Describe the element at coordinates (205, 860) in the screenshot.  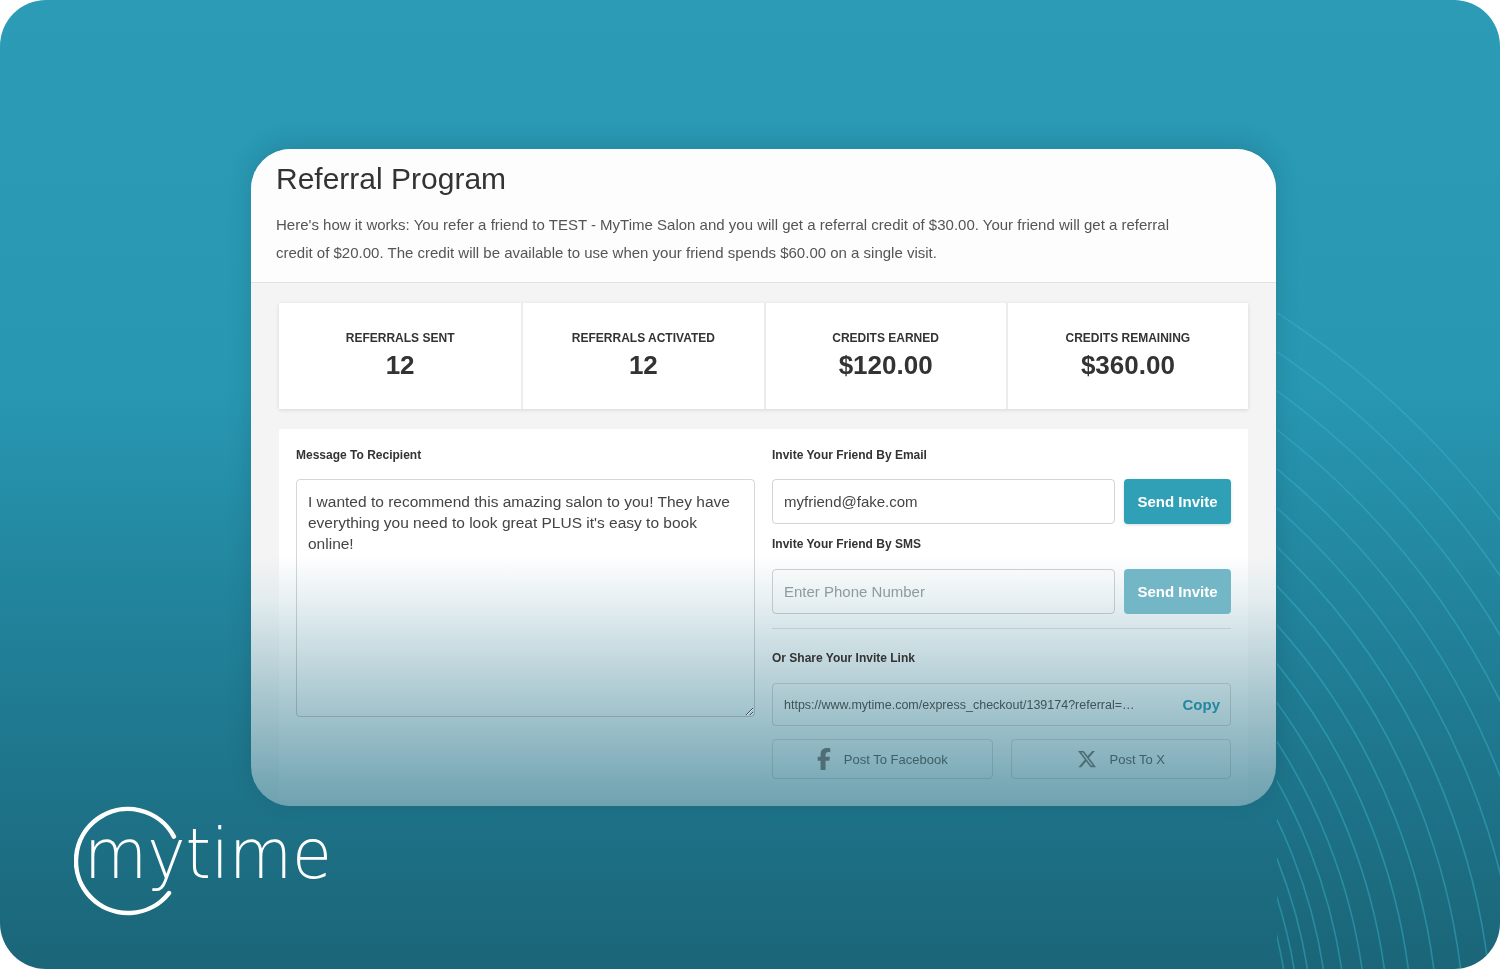
I see `mytime-logo: mytime` at that location.